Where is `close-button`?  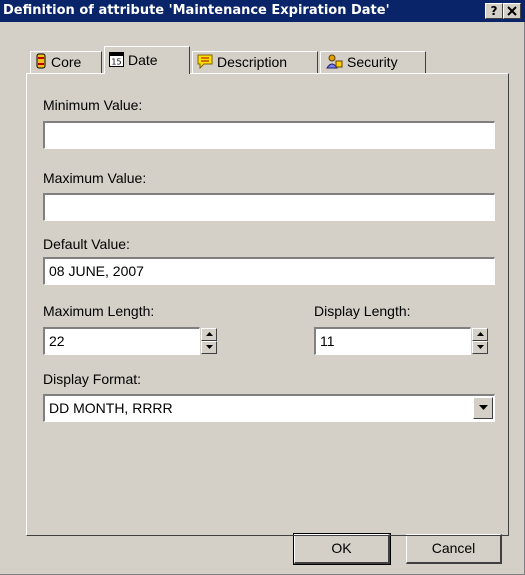
close-button is located at coordinates (512, 11).